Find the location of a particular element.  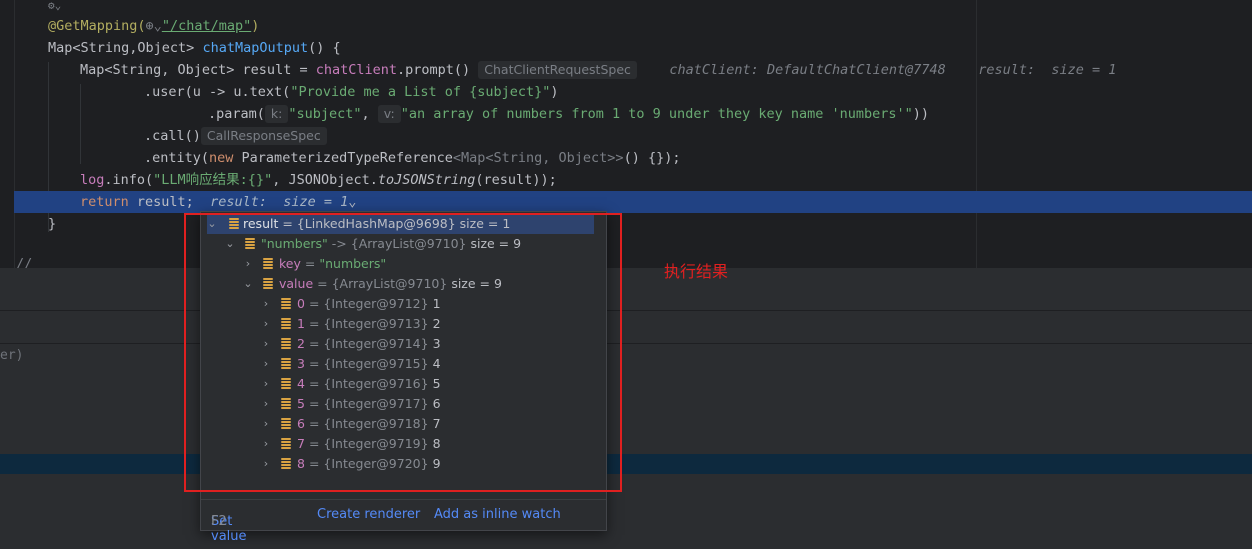

type-hint: ChatClientRequestSpec is located at coordinates (557, 70).